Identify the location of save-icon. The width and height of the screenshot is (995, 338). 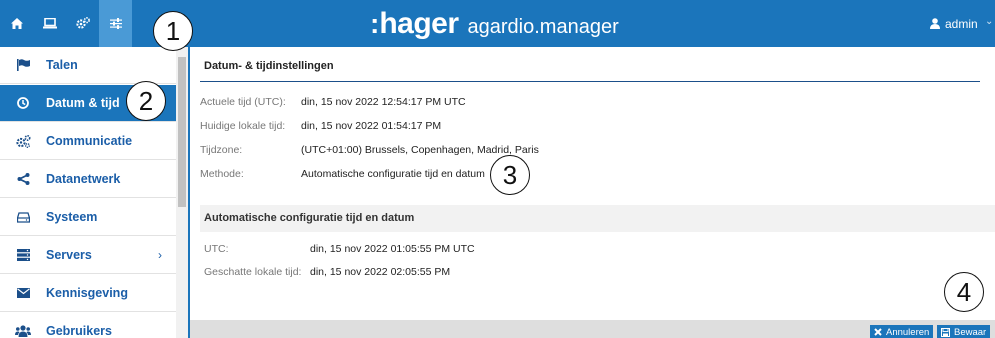
(945, 332).